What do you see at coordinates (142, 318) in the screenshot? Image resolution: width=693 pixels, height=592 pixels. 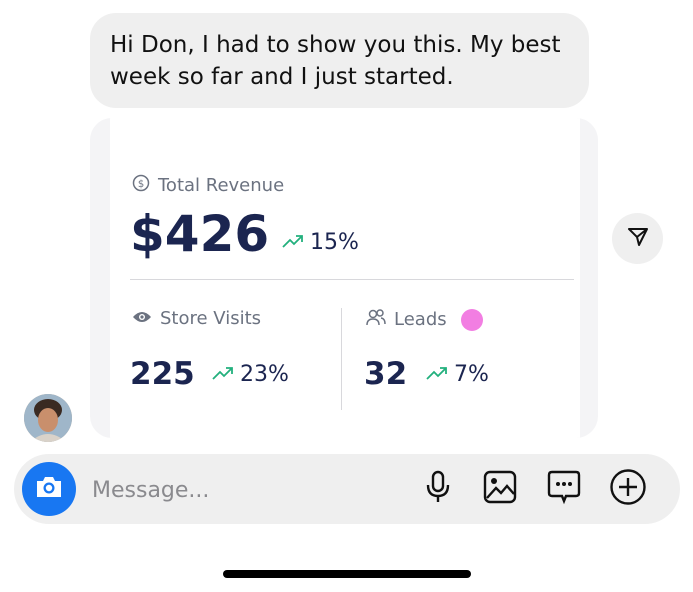 I see `eye-icon` at bounding box center [142, 318].